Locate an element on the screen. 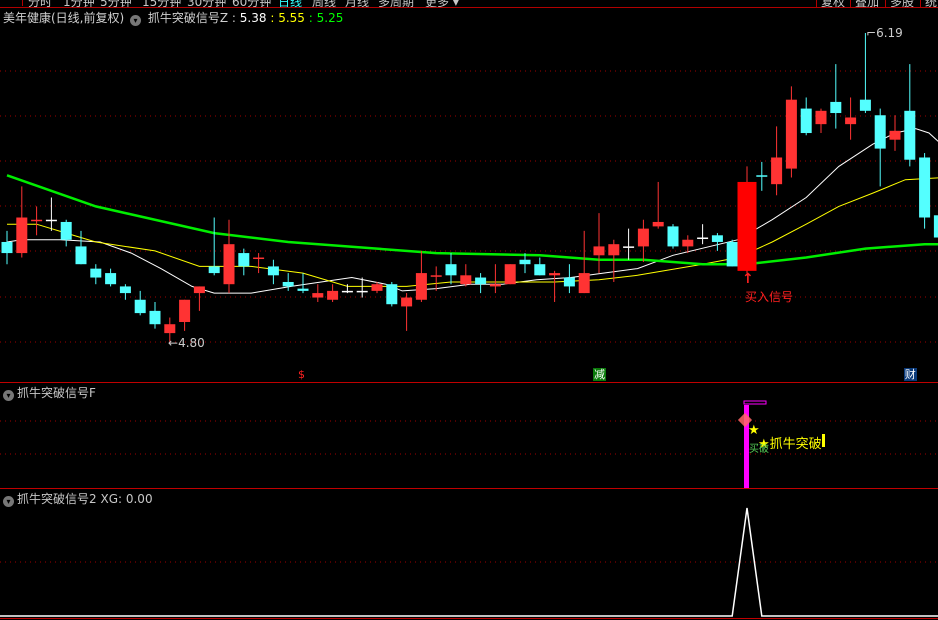 The image size is (938, 620). panel3-header: ▾ 抓牛突破信号2 XG: 0.00 is located at coordinates (77, 498).